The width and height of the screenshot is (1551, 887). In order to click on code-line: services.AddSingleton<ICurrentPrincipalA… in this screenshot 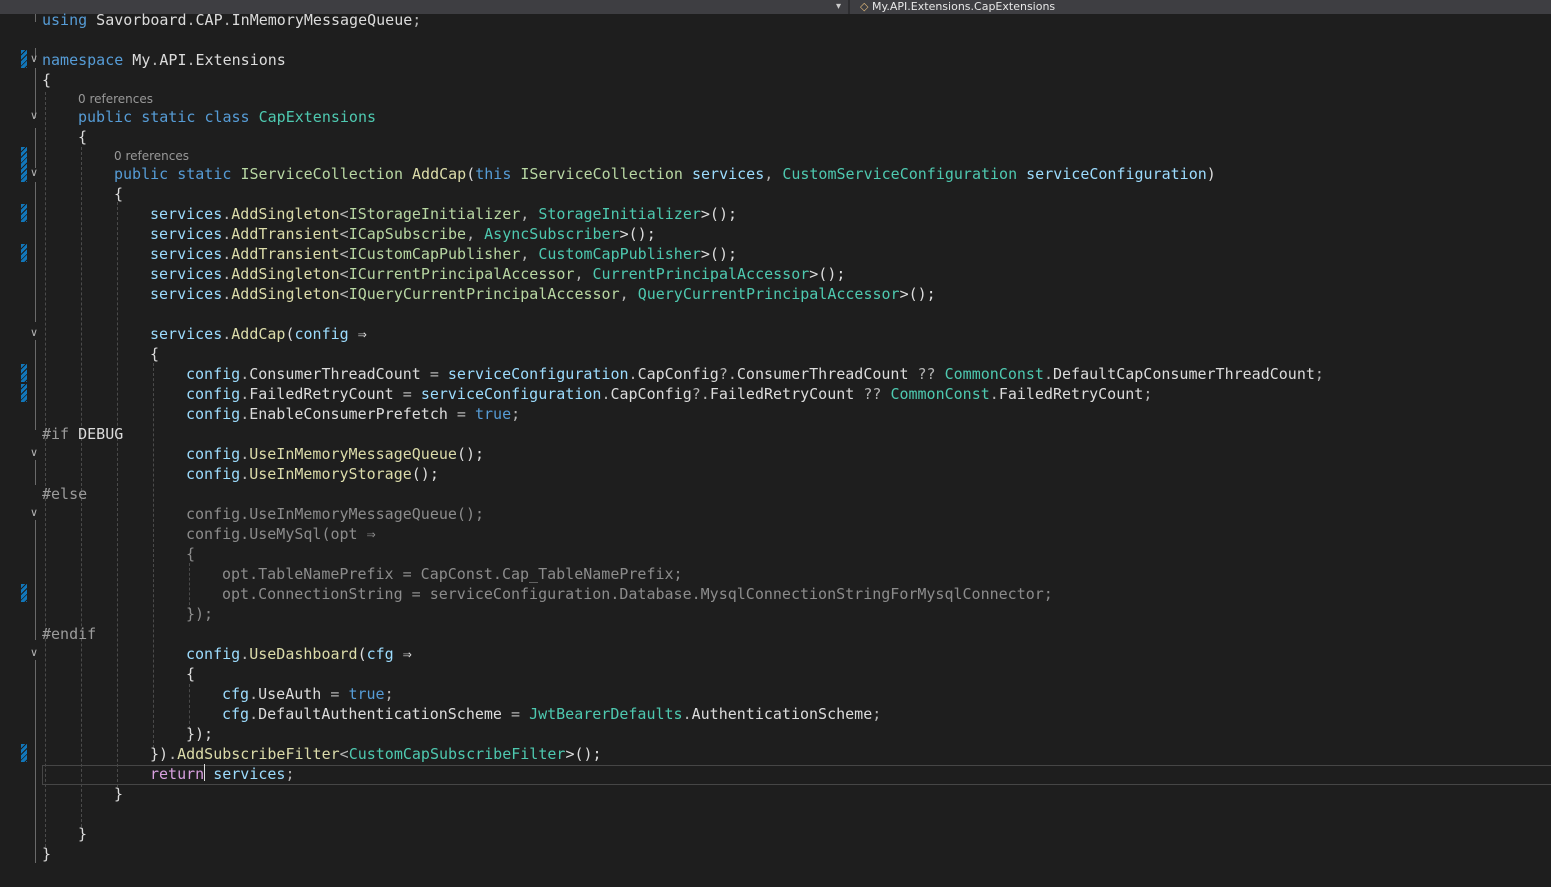, I will do `click(497, 274)`.